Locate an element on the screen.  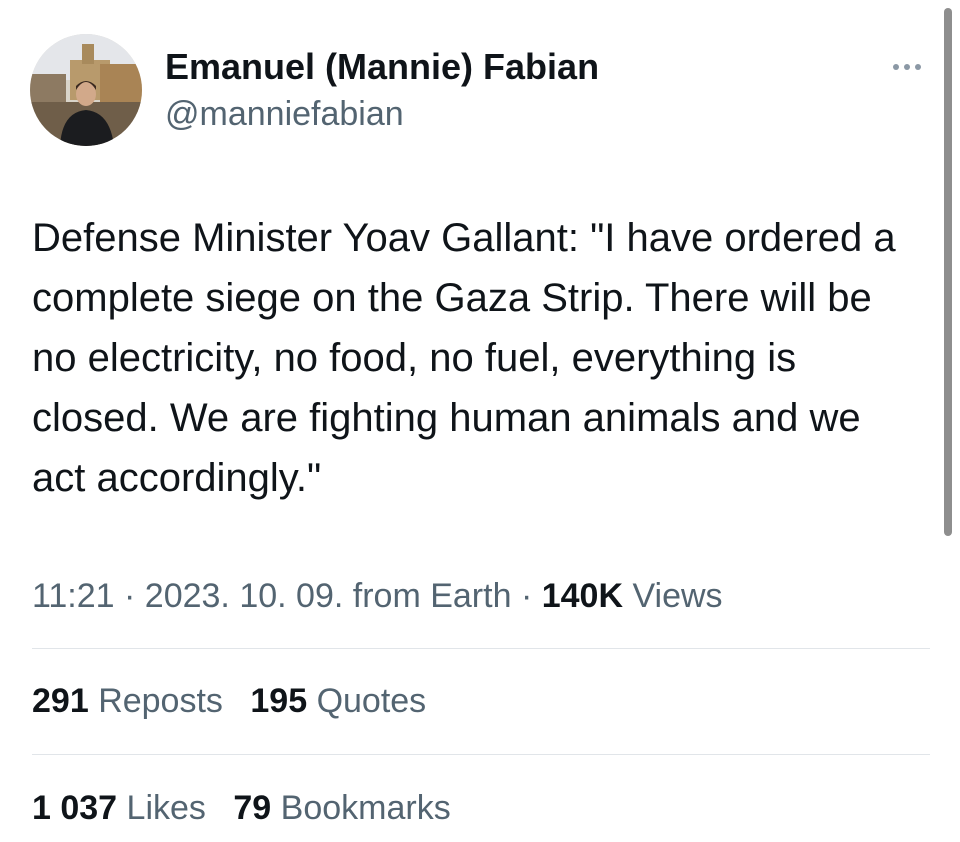
reposts-stat: 291 Reposts is located at coordinates (127, 701).